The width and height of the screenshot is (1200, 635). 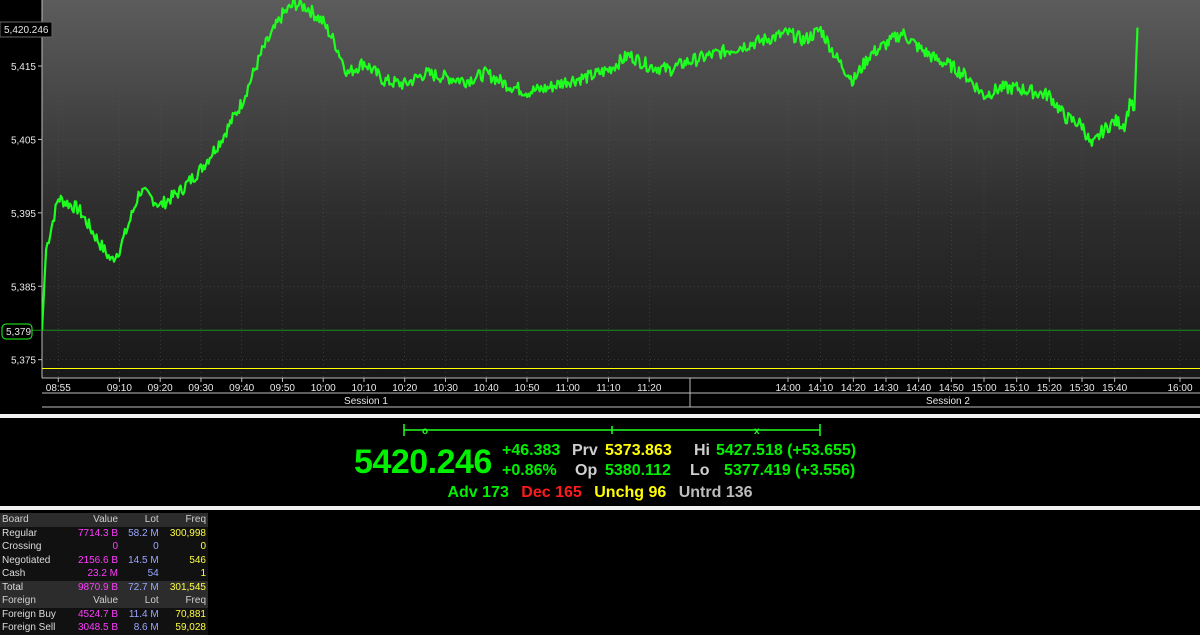 What do you see at coordinates (282, 388) in the screenshot?
I see `x-tick-label: 09:50` at bounding box center [282, 388].